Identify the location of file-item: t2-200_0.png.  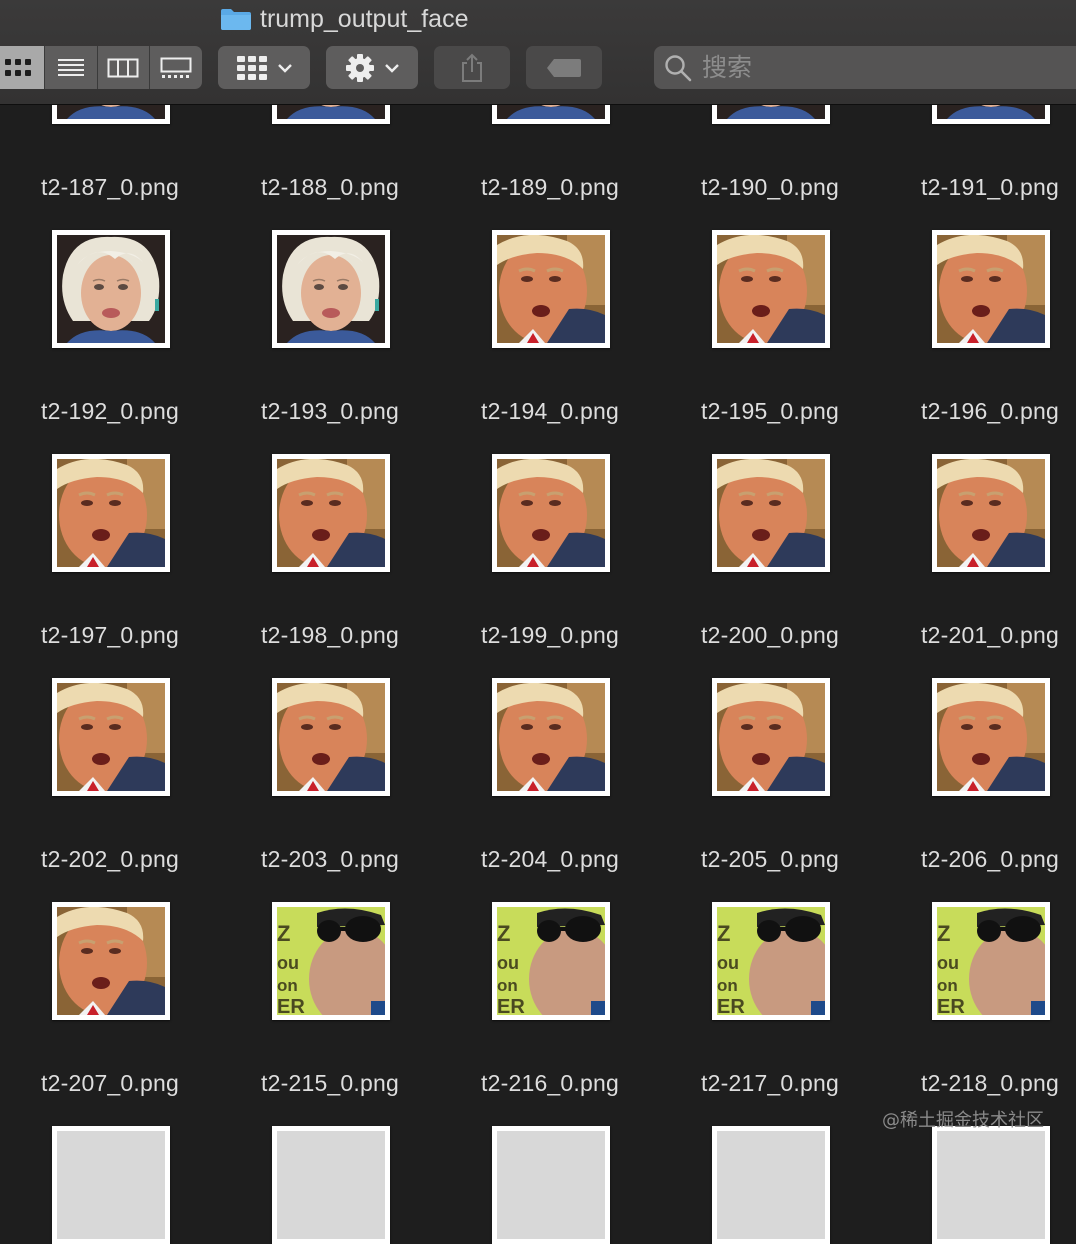
(770, 484).